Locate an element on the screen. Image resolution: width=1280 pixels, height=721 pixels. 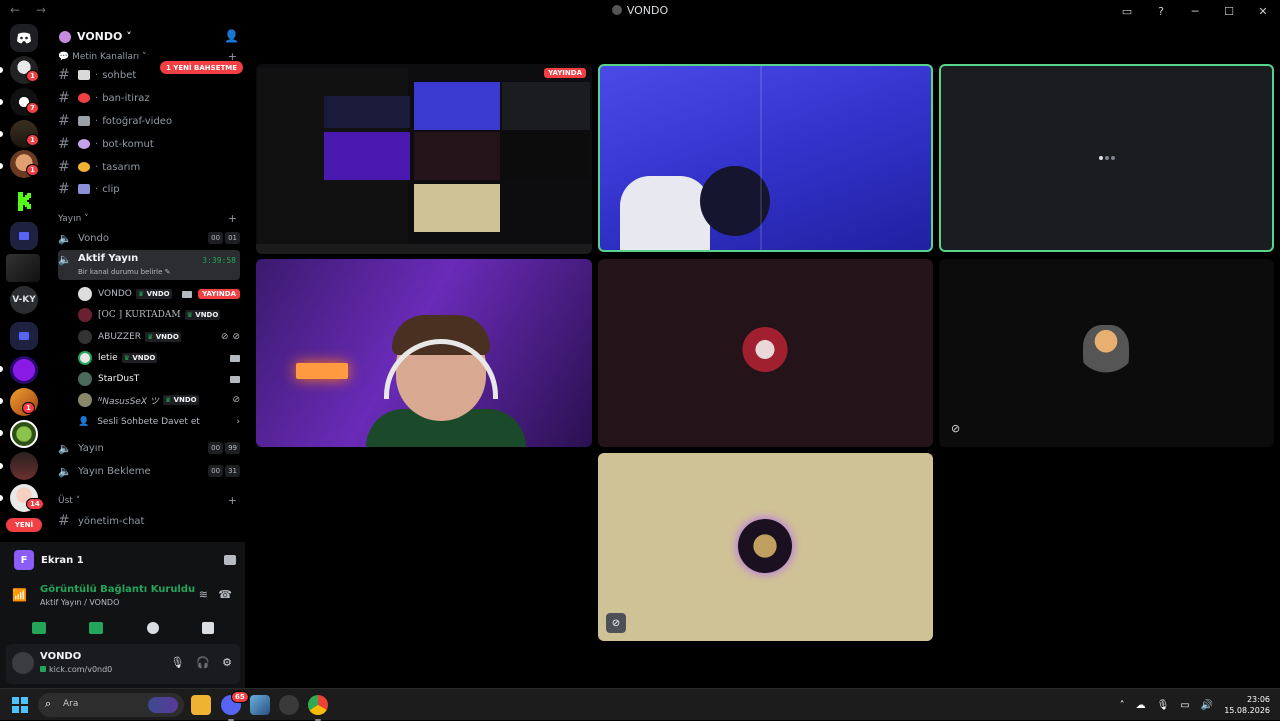
user-count: 00 31 is located at coordinates (224, 471).